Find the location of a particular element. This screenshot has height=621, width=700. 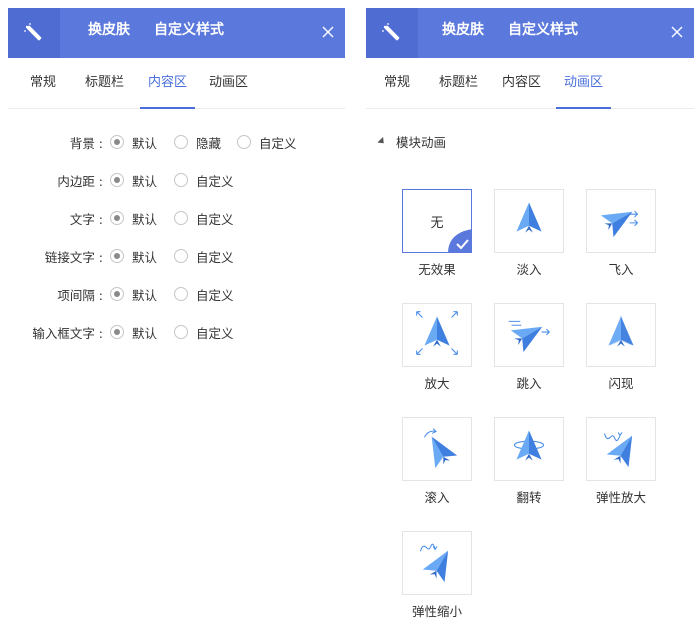

plane-flash-icon is located at coordinates (621, 335).